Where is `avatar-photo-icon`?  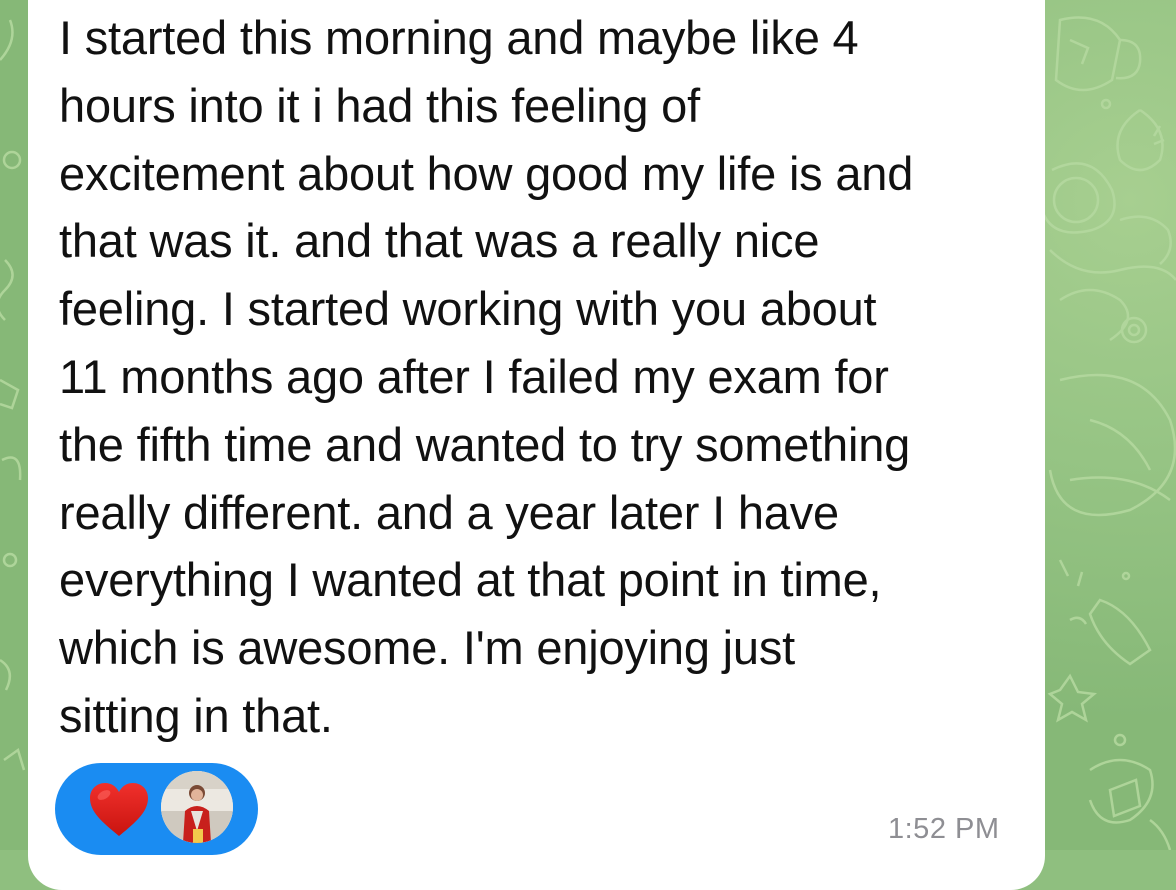
avatar-photo-icon is located at coordinates (197, 807).